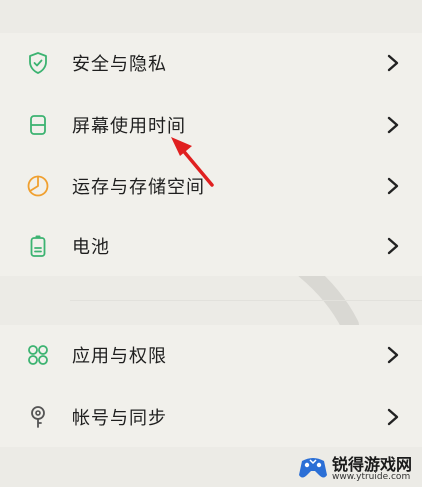  Describe the element at coordinates (38, 355) in the screenshot. I see `app-grid-icon` at that location.